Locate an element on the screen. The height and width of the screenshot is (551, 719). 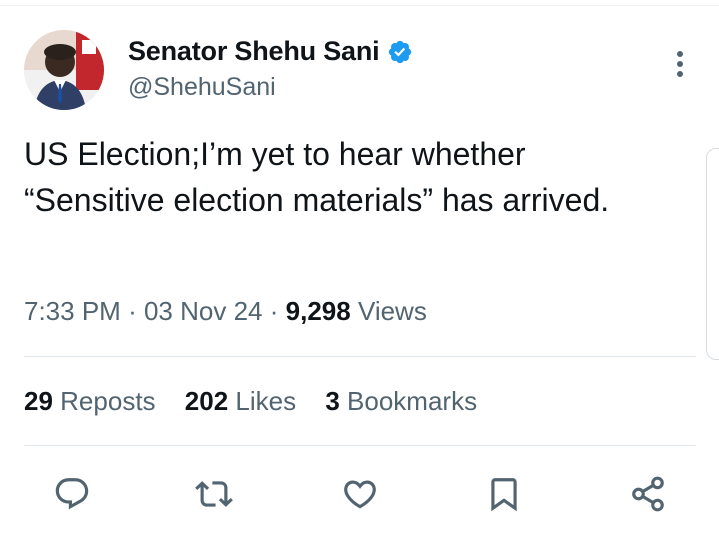
like-icon is located at coordinates (360, 494).